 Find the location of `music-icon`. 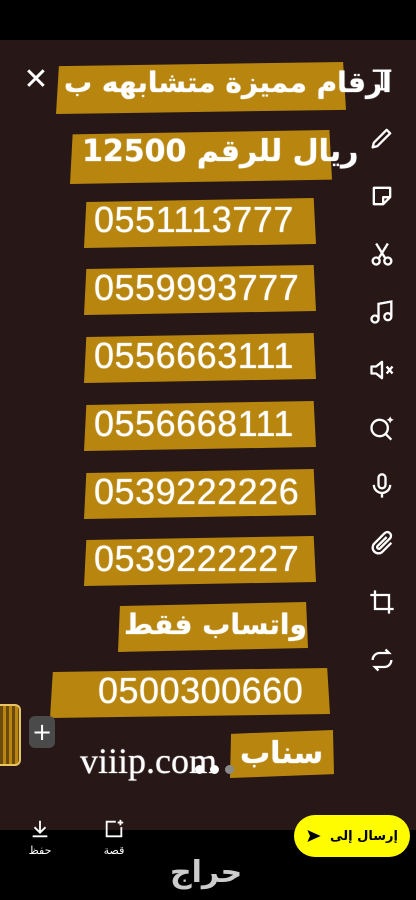

music-icon is located at coordinates (382, 312).